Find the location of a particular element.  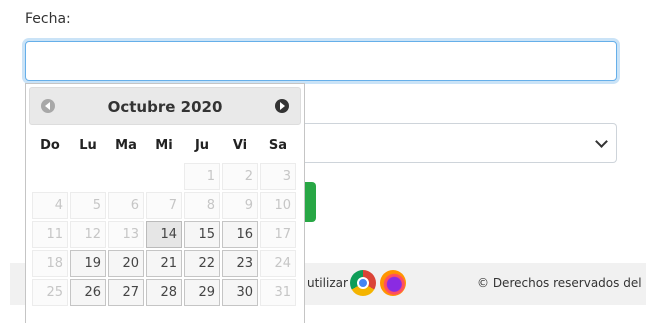

calendar-day: 10 is located at coordinates (278, 205).